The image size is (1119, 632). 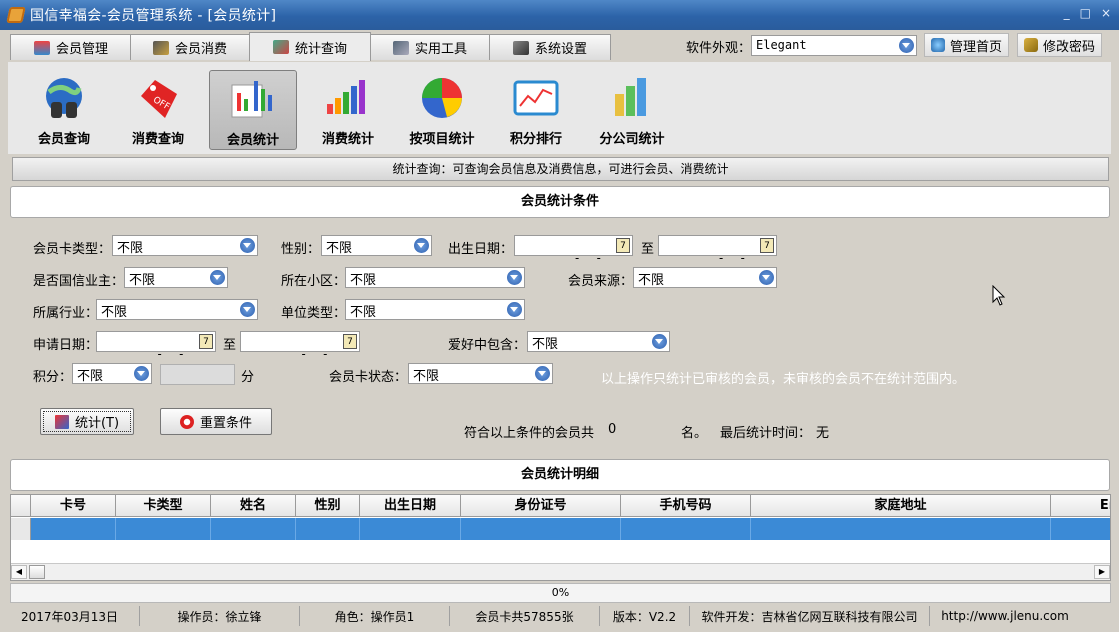 I want to click on bar-chart-icon, so click(x=346, y=97).